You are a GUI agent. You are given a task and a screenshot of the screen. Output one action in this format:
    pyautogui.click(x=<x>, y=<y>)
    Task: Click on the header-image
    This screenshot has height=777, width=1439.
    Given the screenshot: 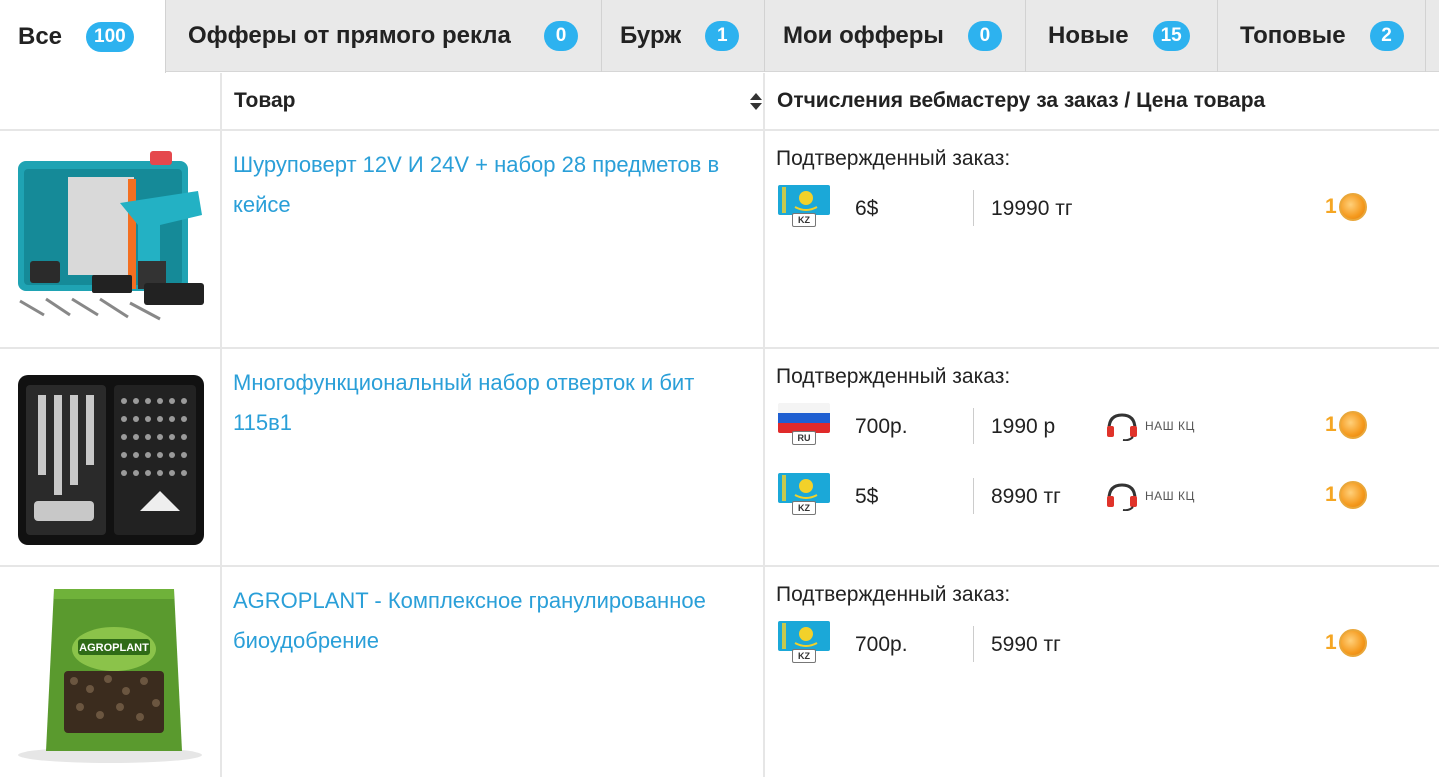 What is the action you would take?
    pyautogui.click(x=111, y=101)
    